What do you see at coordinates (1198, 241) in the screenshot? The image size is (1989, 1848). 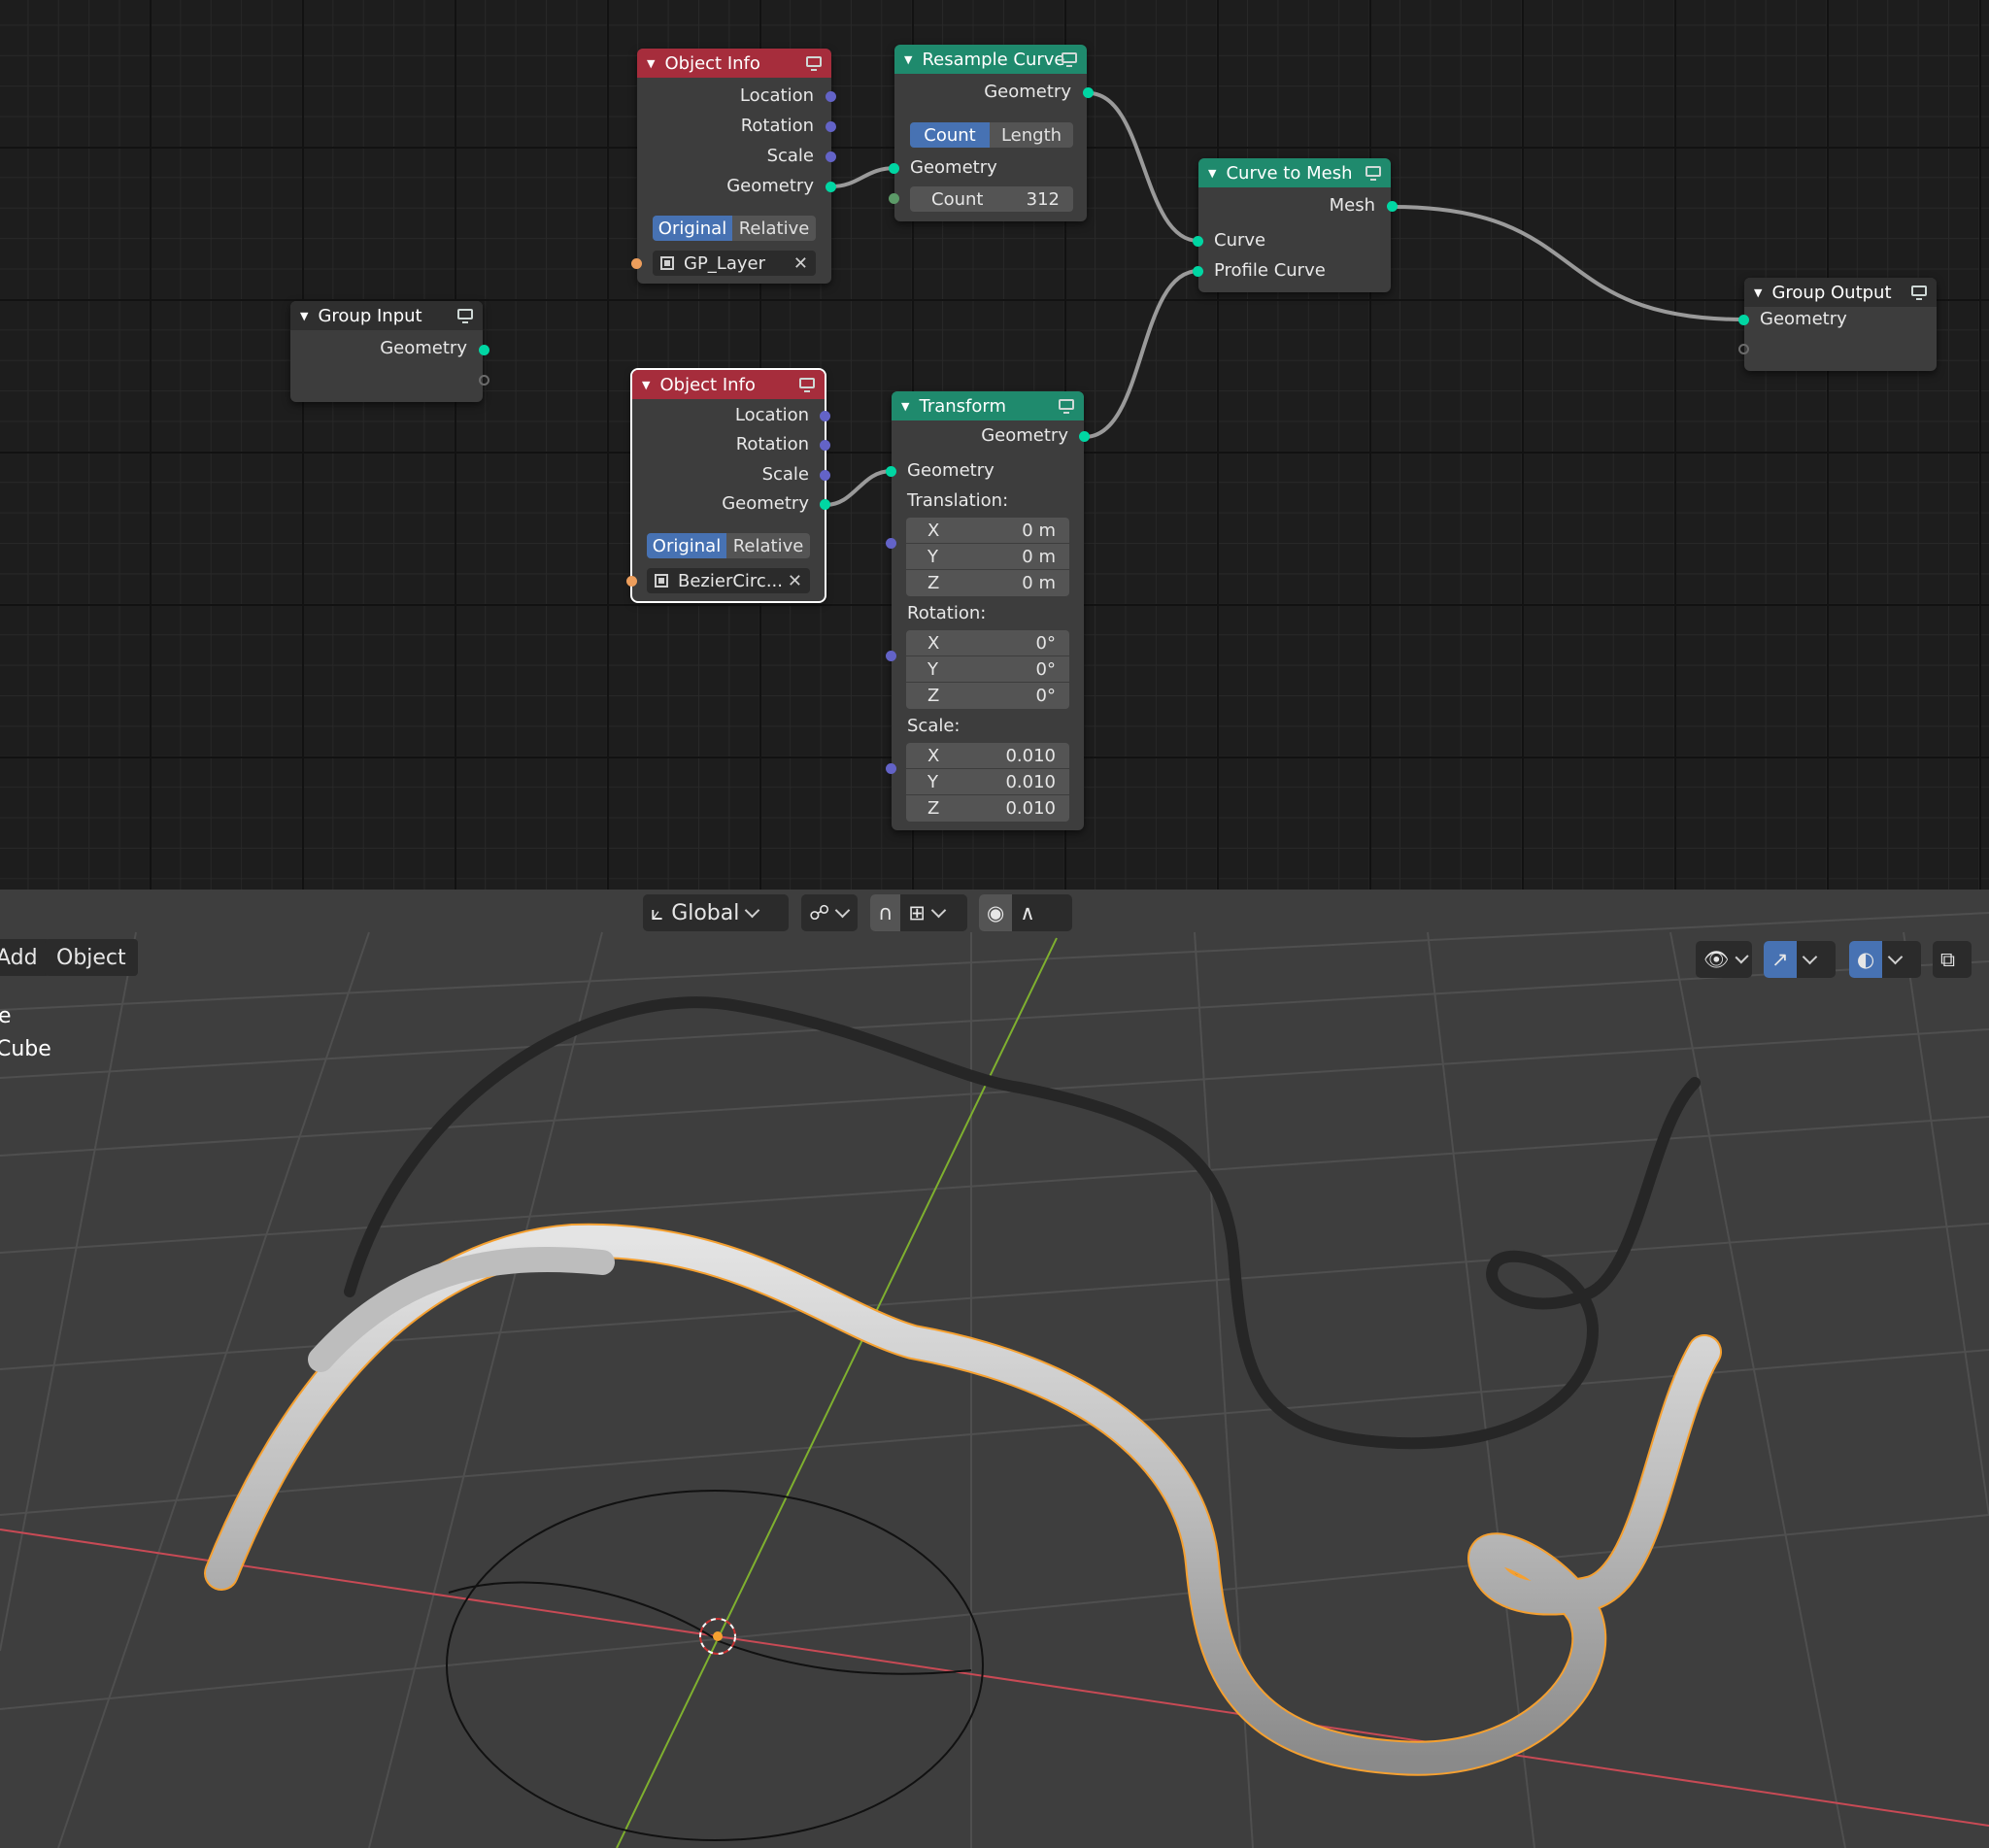 I see `curve-input-socket` at bounding box center [1198, 241].